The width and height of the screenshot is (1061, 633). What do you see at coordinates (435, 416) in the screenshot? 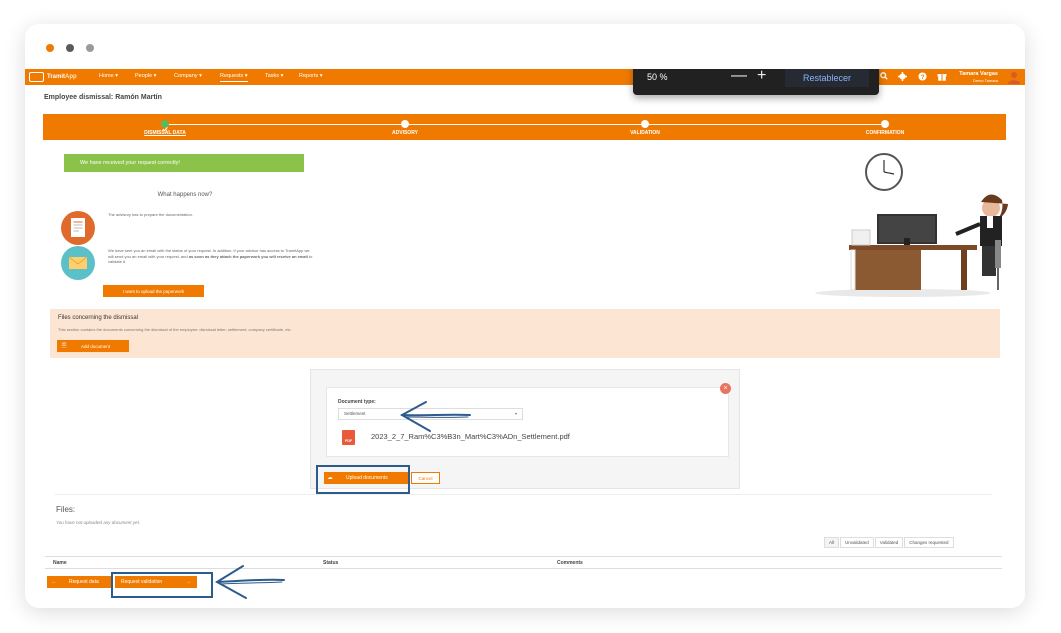
I see `arrow-to-doc-type` at bounding box center [435, 416].